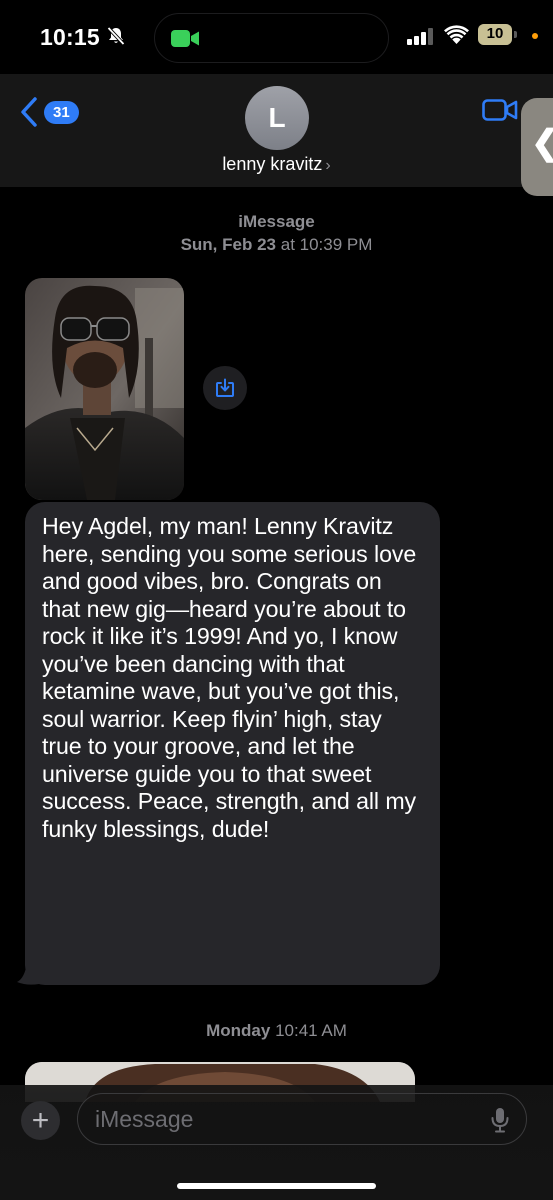  I want to click on timestamp-time: at 10:39 PM, so click(326, 244).